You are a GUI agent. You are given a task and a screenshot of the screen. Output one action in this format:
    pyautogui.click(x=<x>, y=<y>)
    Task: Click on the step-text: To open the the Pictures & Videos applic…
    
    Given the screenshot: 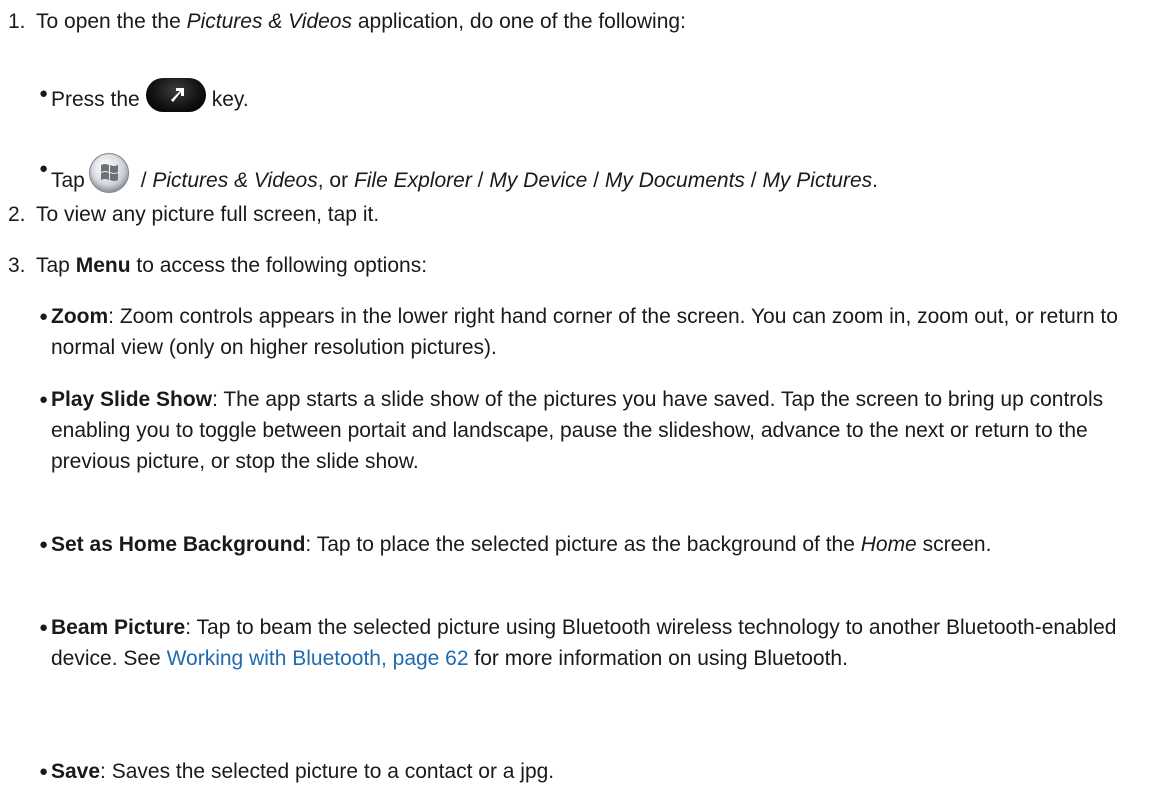 What is the action you would take?
    pyautogui.click(x=361, y=21)
    